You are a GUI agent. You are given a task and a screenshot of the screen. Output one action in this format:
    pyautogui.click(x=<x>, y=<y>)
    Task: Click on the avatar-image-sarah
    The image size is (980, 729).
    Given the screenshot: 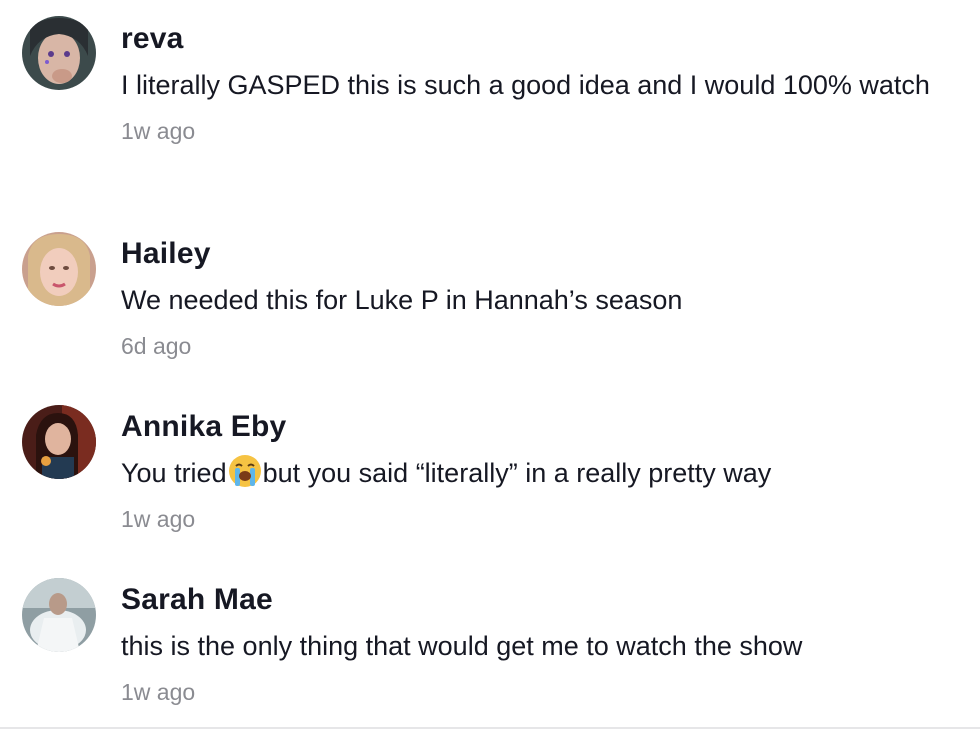 What is the action you would take?
    pyautogui.click(x=59, y=615)
    